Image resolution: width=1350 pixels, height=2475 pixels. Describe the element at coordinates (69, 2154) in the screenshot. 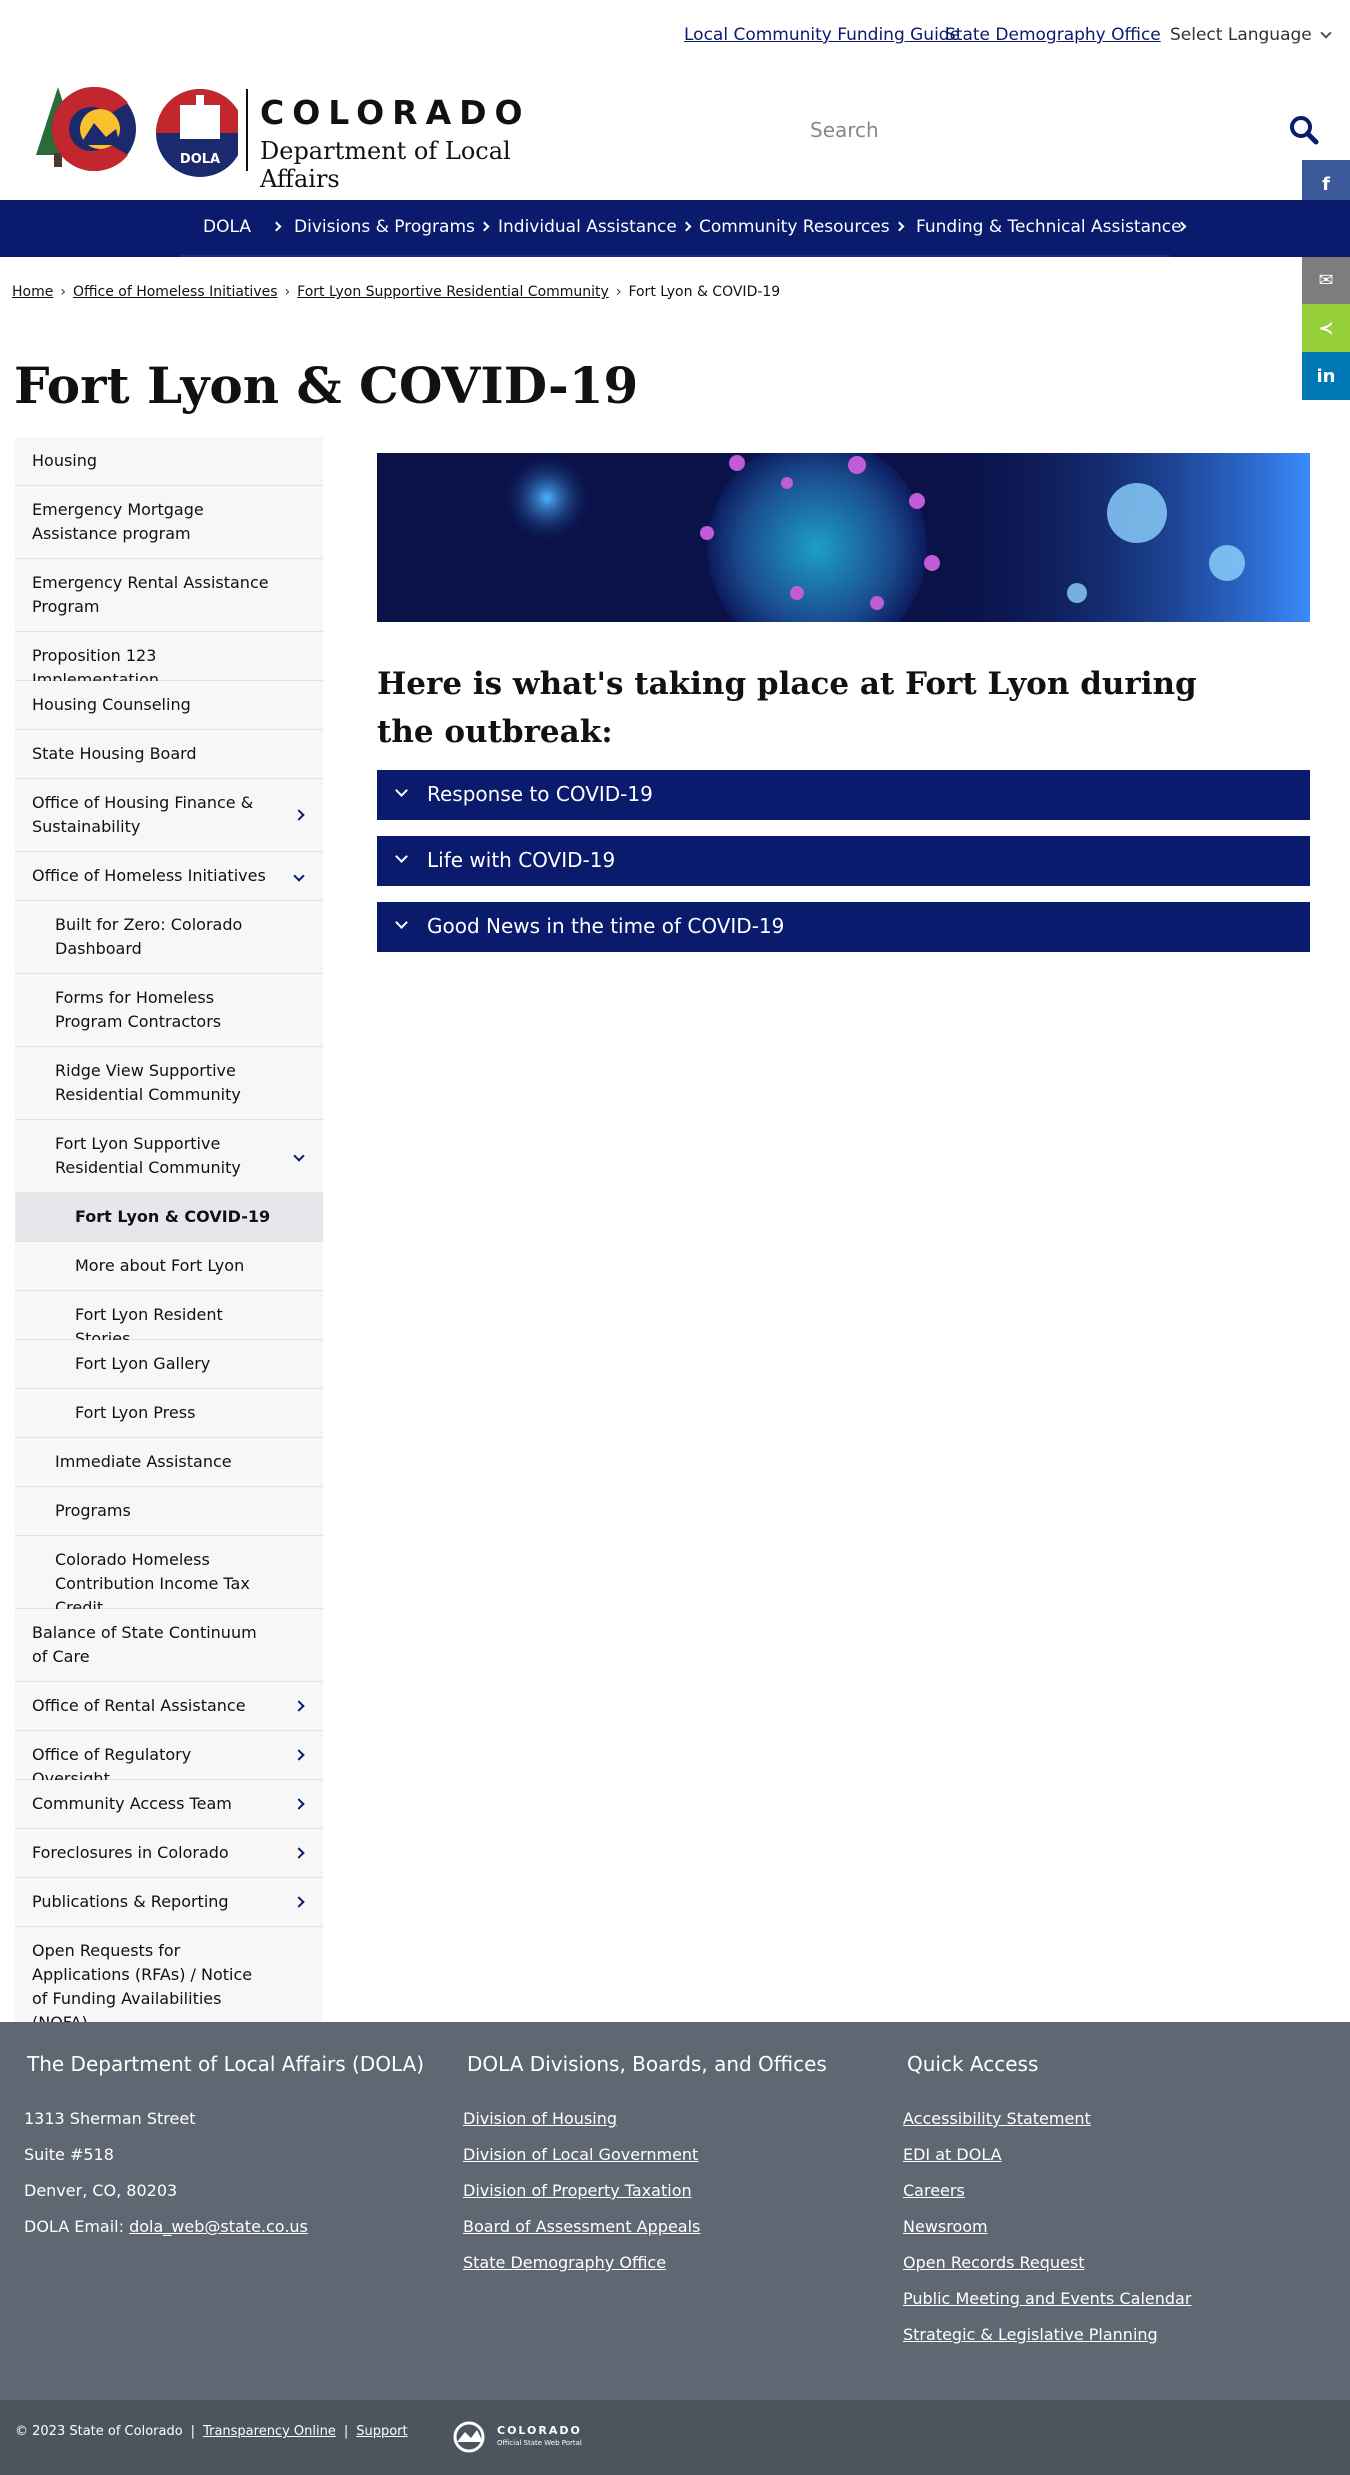

I see `footer-address-suite: Suite #518` at that location.